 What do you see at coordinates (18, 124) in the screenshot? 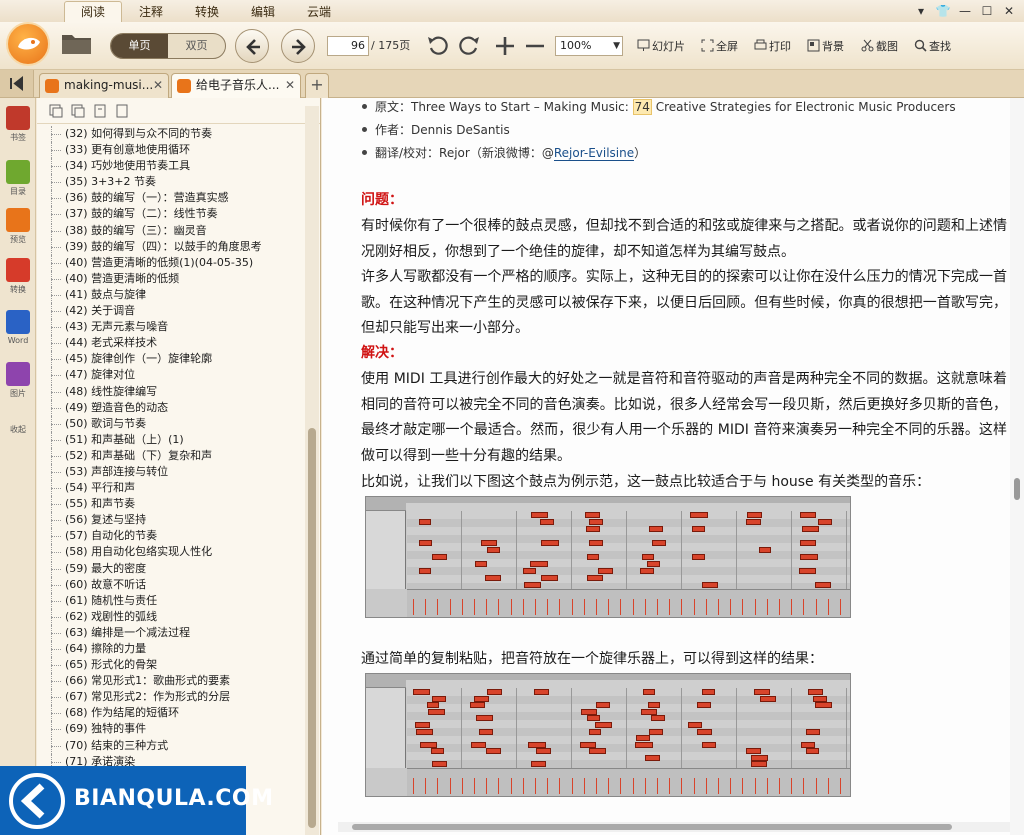
I see `rail-item-bookmark: 书签` at bounding box center [18, 124].